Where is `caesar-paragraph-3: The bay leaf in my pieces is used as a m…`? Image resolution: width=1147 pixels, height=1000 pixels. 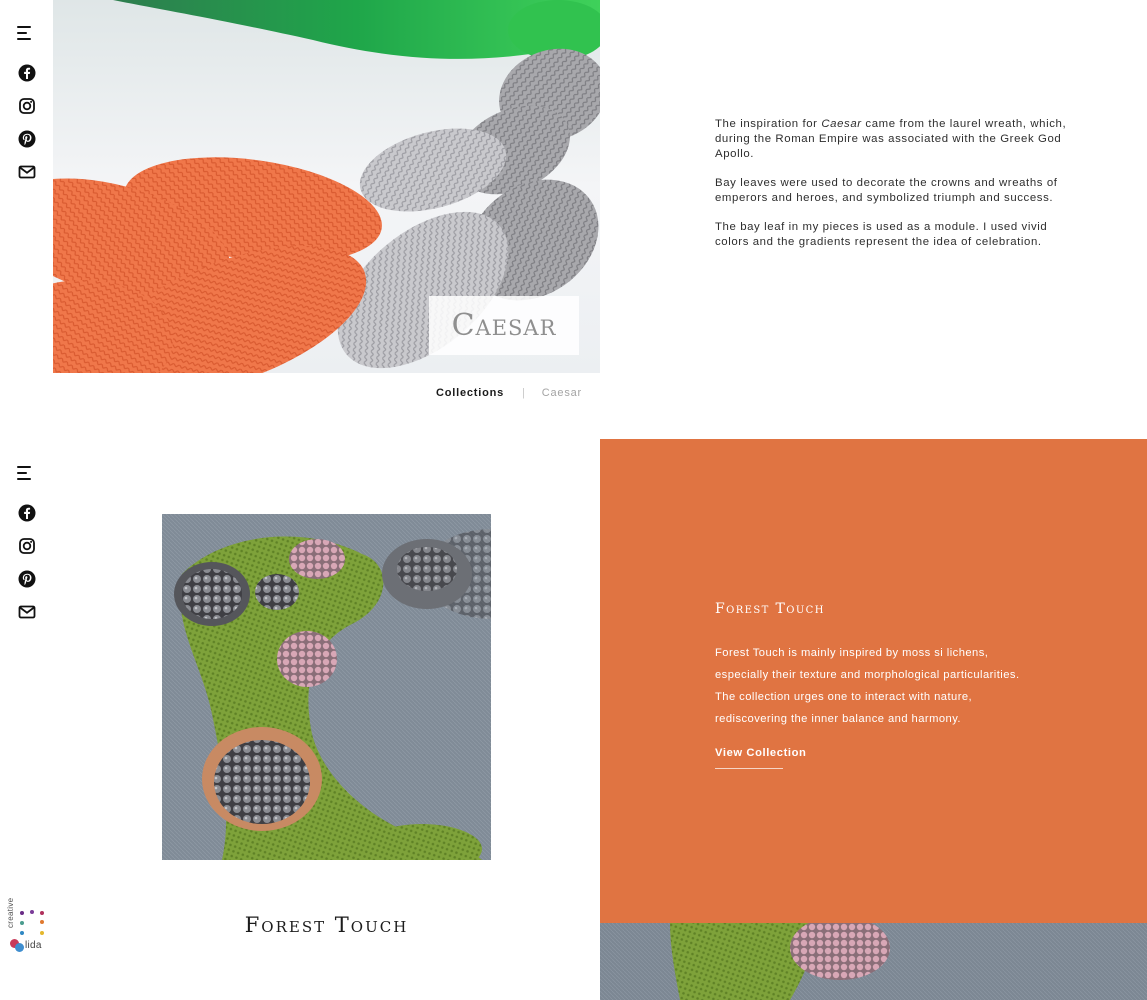 caesar-paragraph-3: The bay leaf in my pieces is used as a m… is located at coordinates (881, 234).